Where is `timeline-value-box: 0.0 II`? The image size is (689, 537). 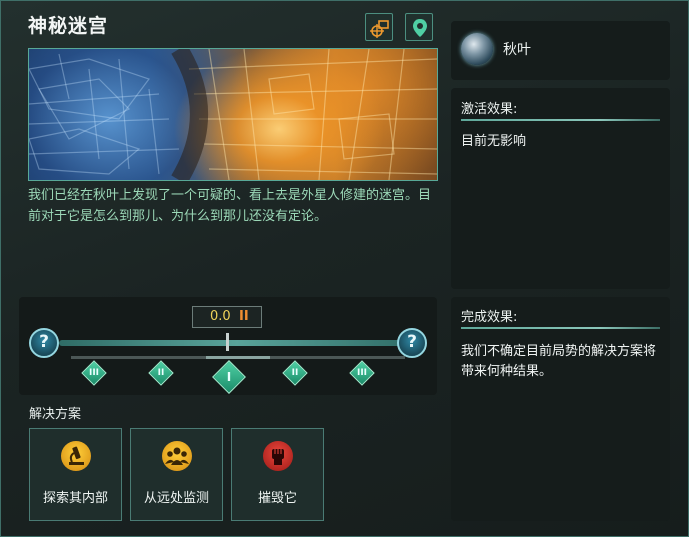 timeline-value-box: 0.0 II is located at coordinates (227, 317).